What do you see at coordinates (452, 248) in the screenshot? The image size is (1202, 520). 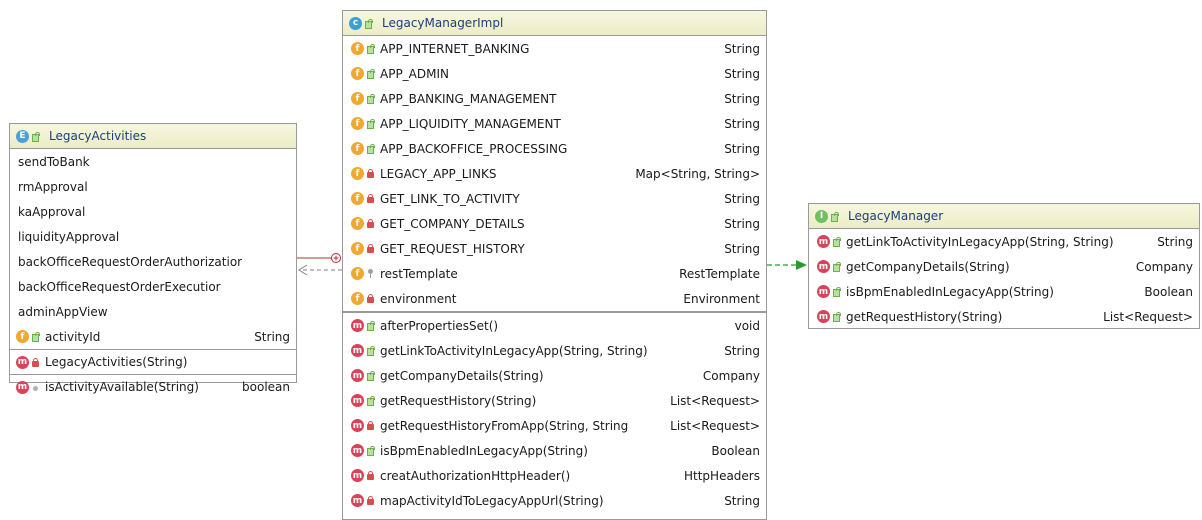 I see `field-name: GET_REQUEST_HISTORY` at bounding box center [452, 248].